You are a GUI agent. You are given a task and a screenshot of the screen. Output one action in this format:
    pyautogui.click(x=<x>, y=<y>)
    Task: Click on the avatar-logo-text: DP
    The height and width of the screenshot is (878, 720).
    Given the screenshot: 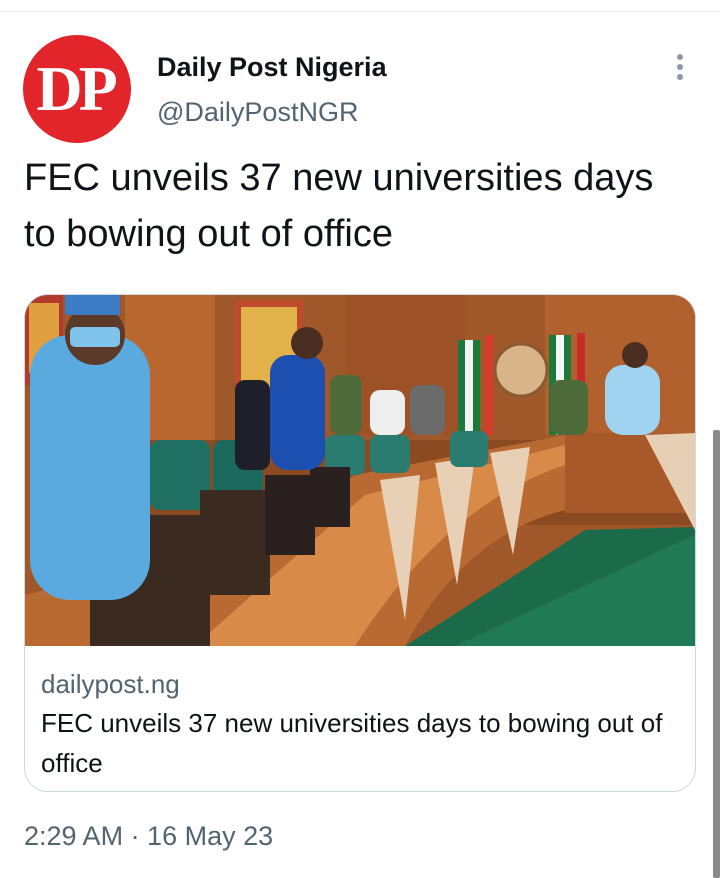 What is the action you would take?
    pyautogui.click(x=76, y=88)
    